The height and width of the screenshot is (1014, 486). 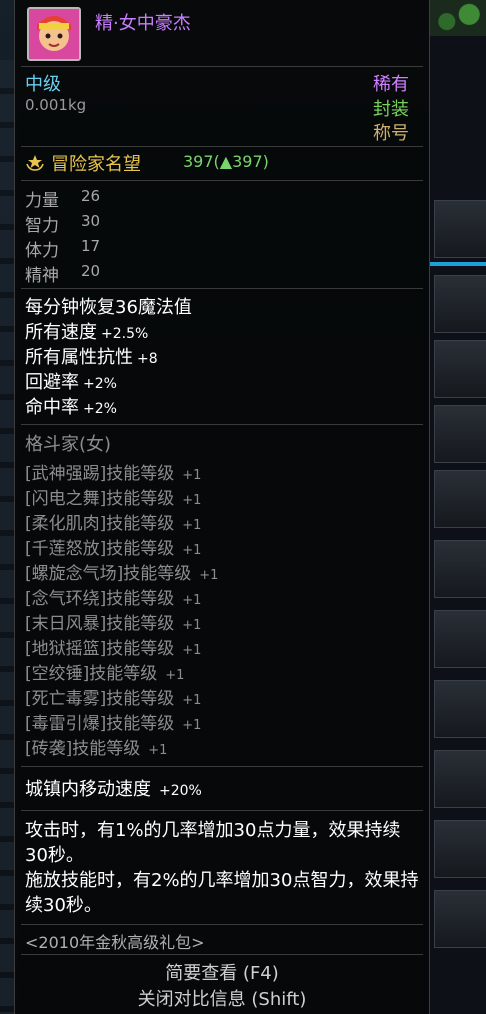 I want to click on skill-name: [地狱摇篮]技能等级, so click(x=100, y=649).